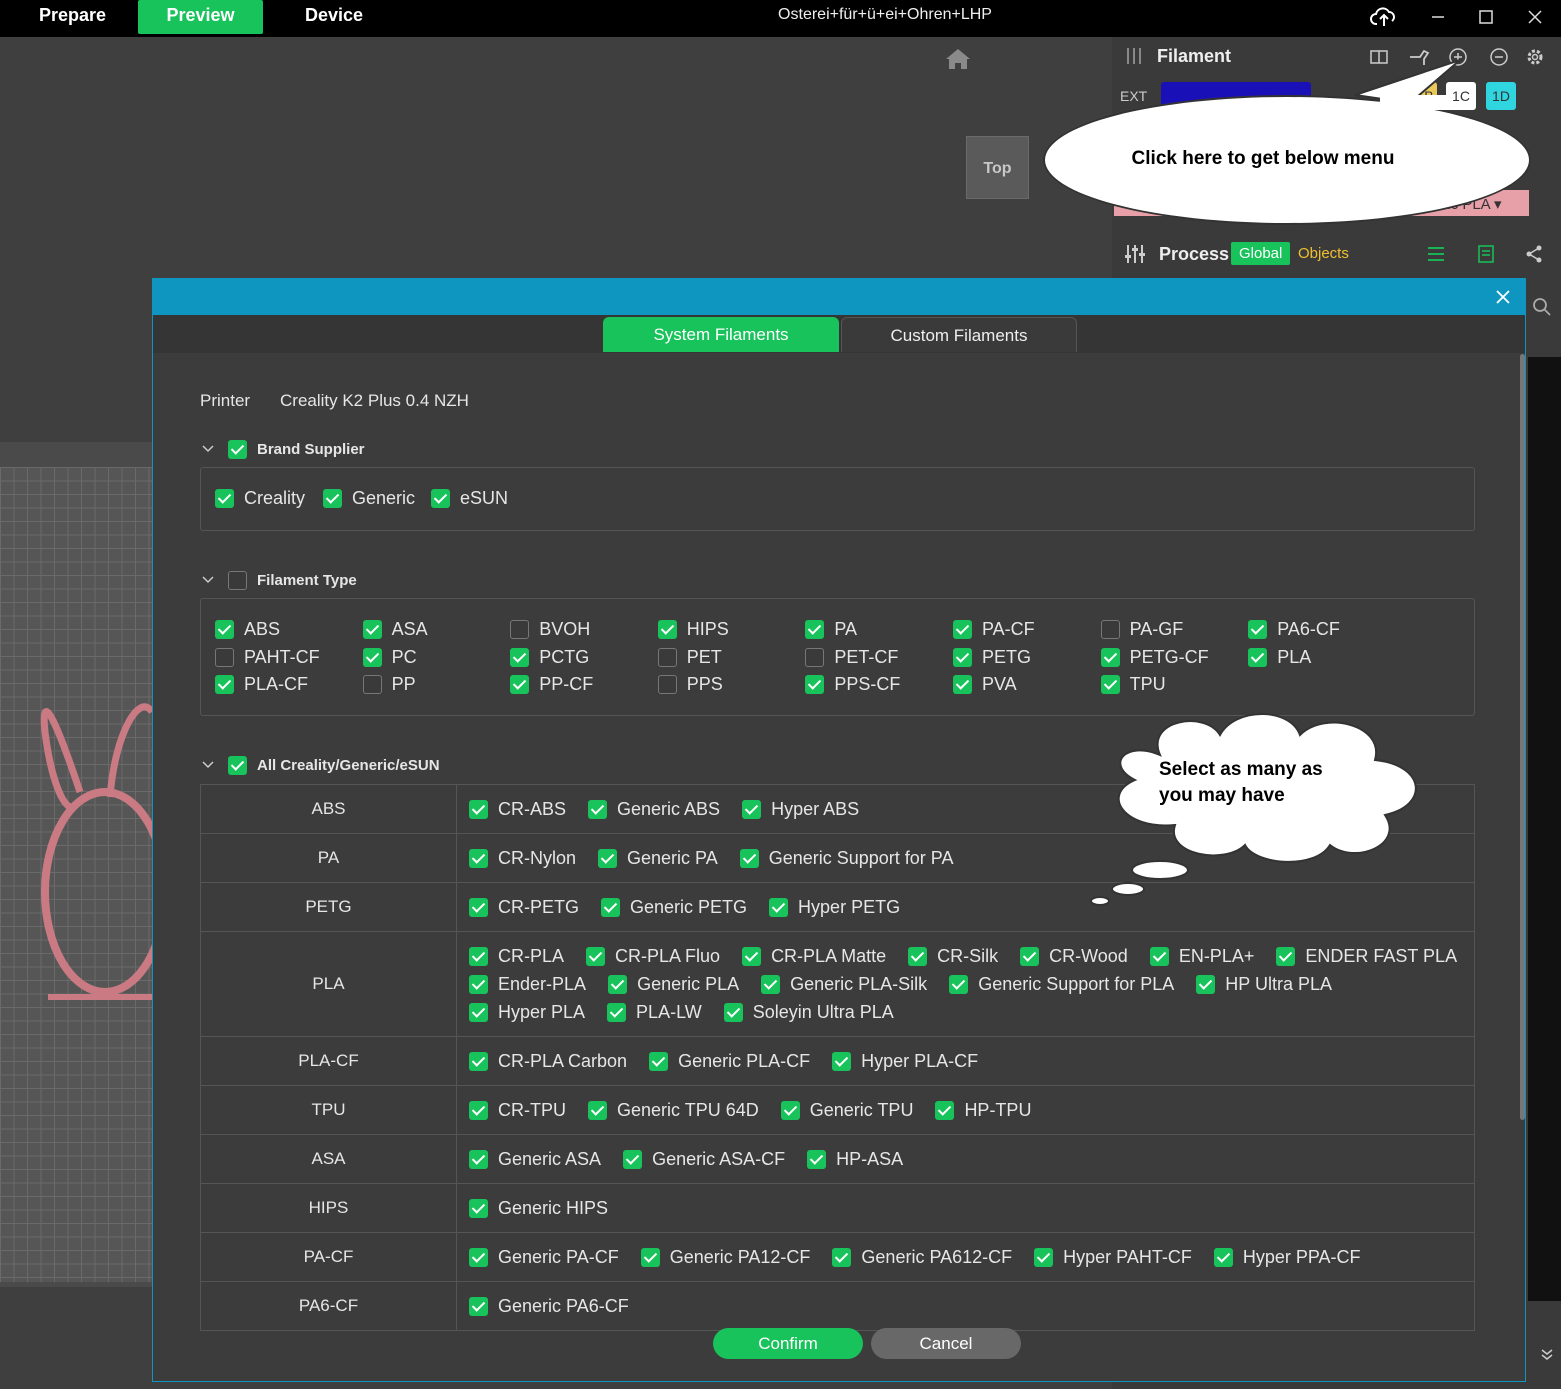 This screenshot has height=1389, width=1561. What do you see at coordinates (1287, 1257) in the screenshot?
I see `filament-item: Hyper PPA-CF` at bounding box center [1287, 1257].